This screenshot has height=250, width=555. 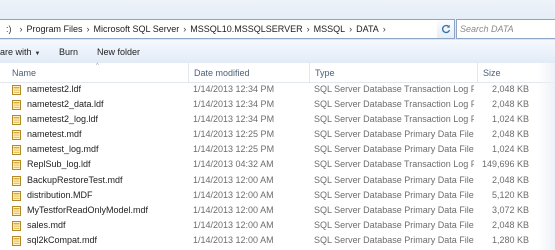 What do you see at coordinates (393, 72) in the screenshot?
I see `column-header-type: Type` at bounding box center [393, 72].